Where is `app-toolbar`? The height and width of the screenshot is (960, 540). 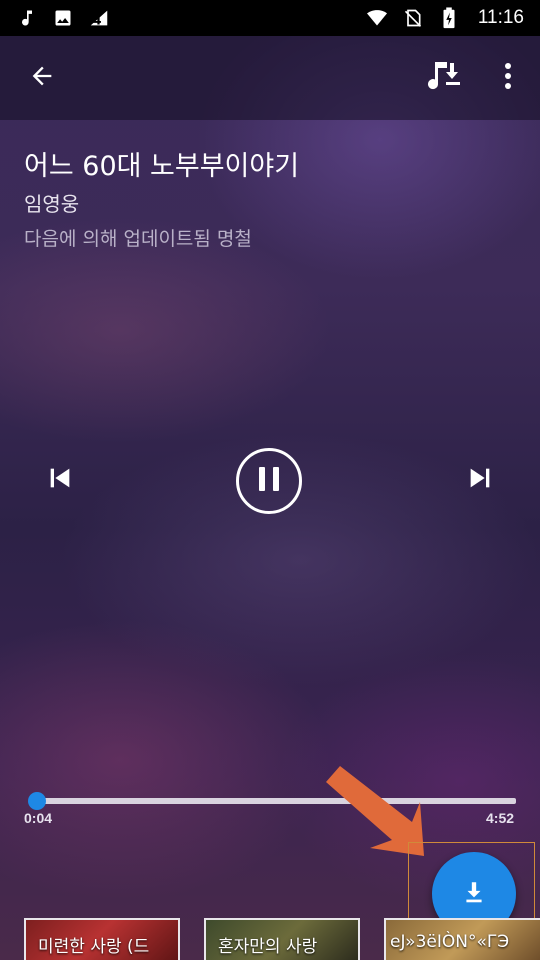 app-toolbar is located at coordinates (270, 78).